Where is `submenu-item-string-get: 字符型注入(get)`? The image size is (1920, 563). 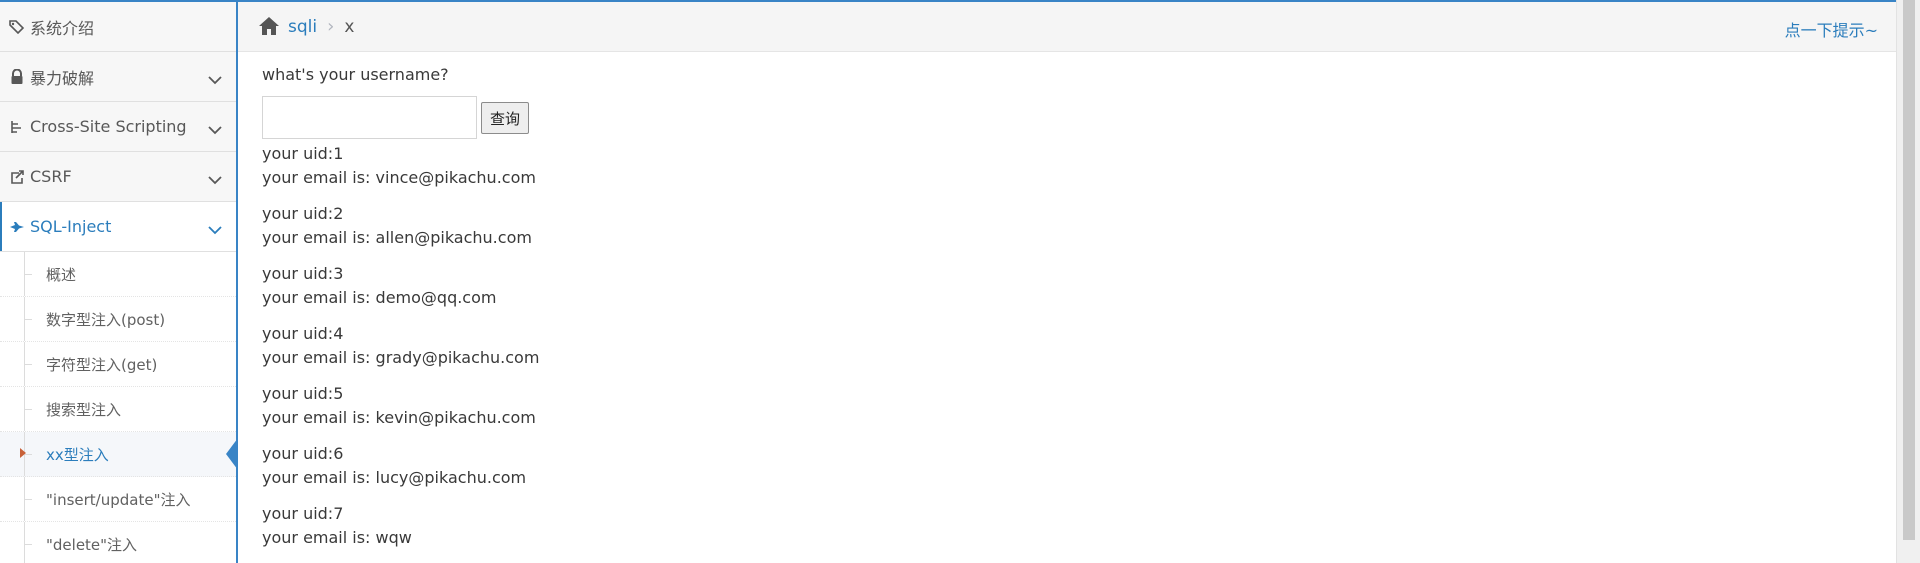 submenu-item-string-get: 字符型注入(get) is located at coordinates (118, 364).